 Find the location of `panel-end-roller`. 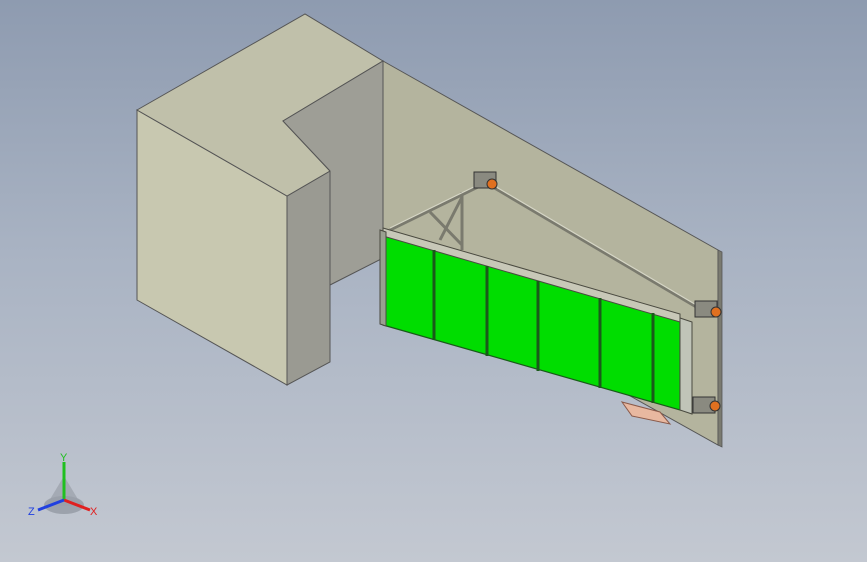

panel-end-roller is located at coordinates (686, 366).